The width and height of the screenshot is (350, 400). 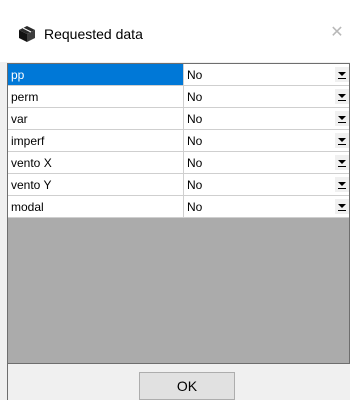 I want to click on row-name-cell: vento Y, so click(x=96, y=185).